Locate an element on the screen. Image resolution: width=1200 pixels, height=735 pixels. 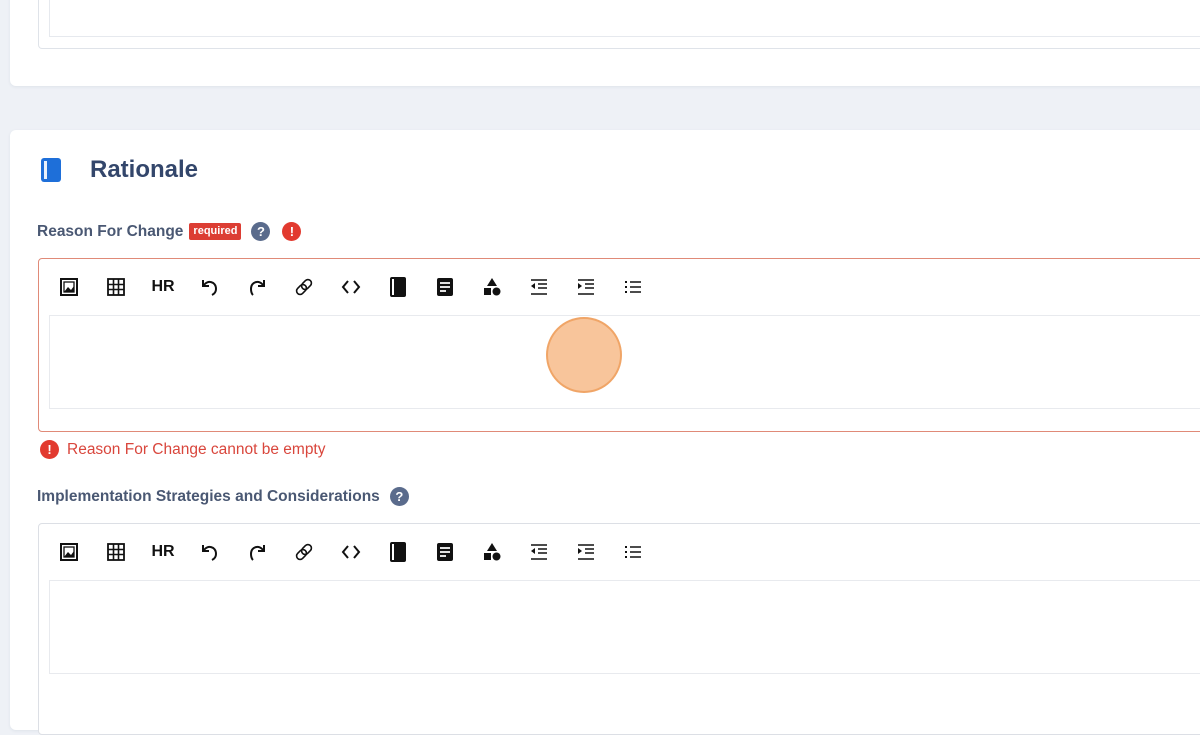
section-title: Rationale is located at coordinates (144, 169).